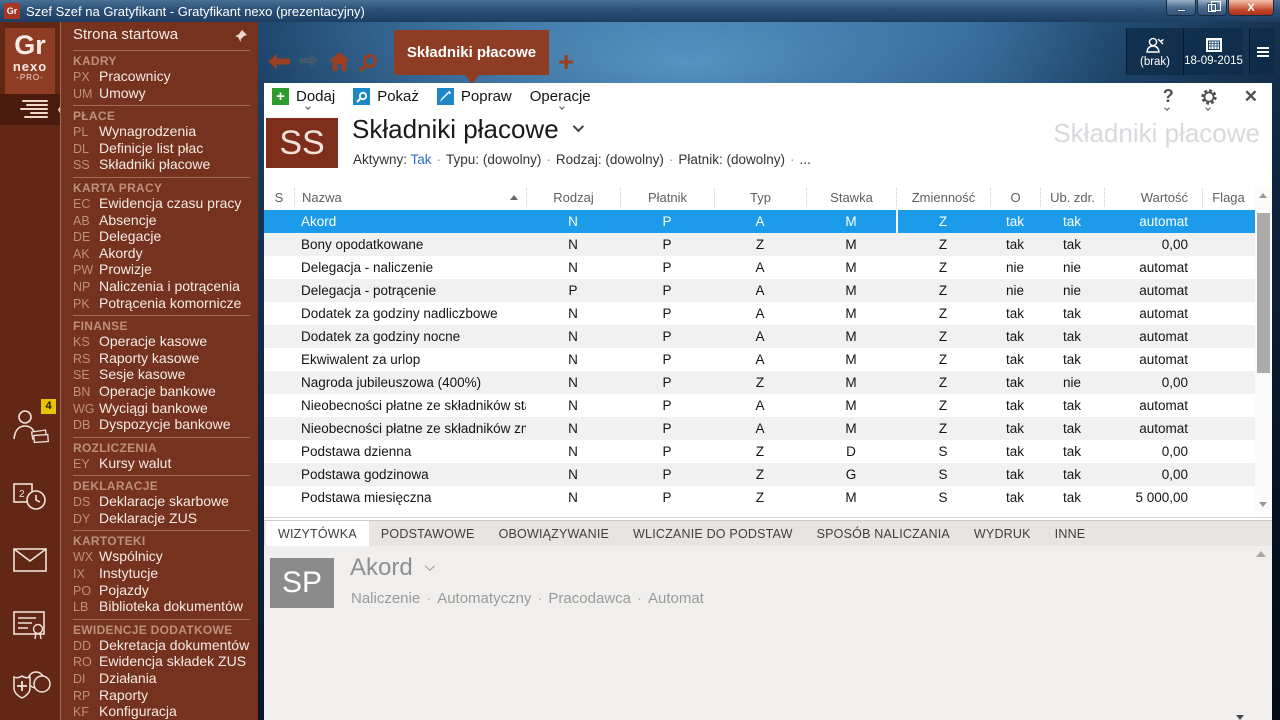 The height and width of the screenshot is (720, 1280). I want to click on search-button, so click(368, 65).